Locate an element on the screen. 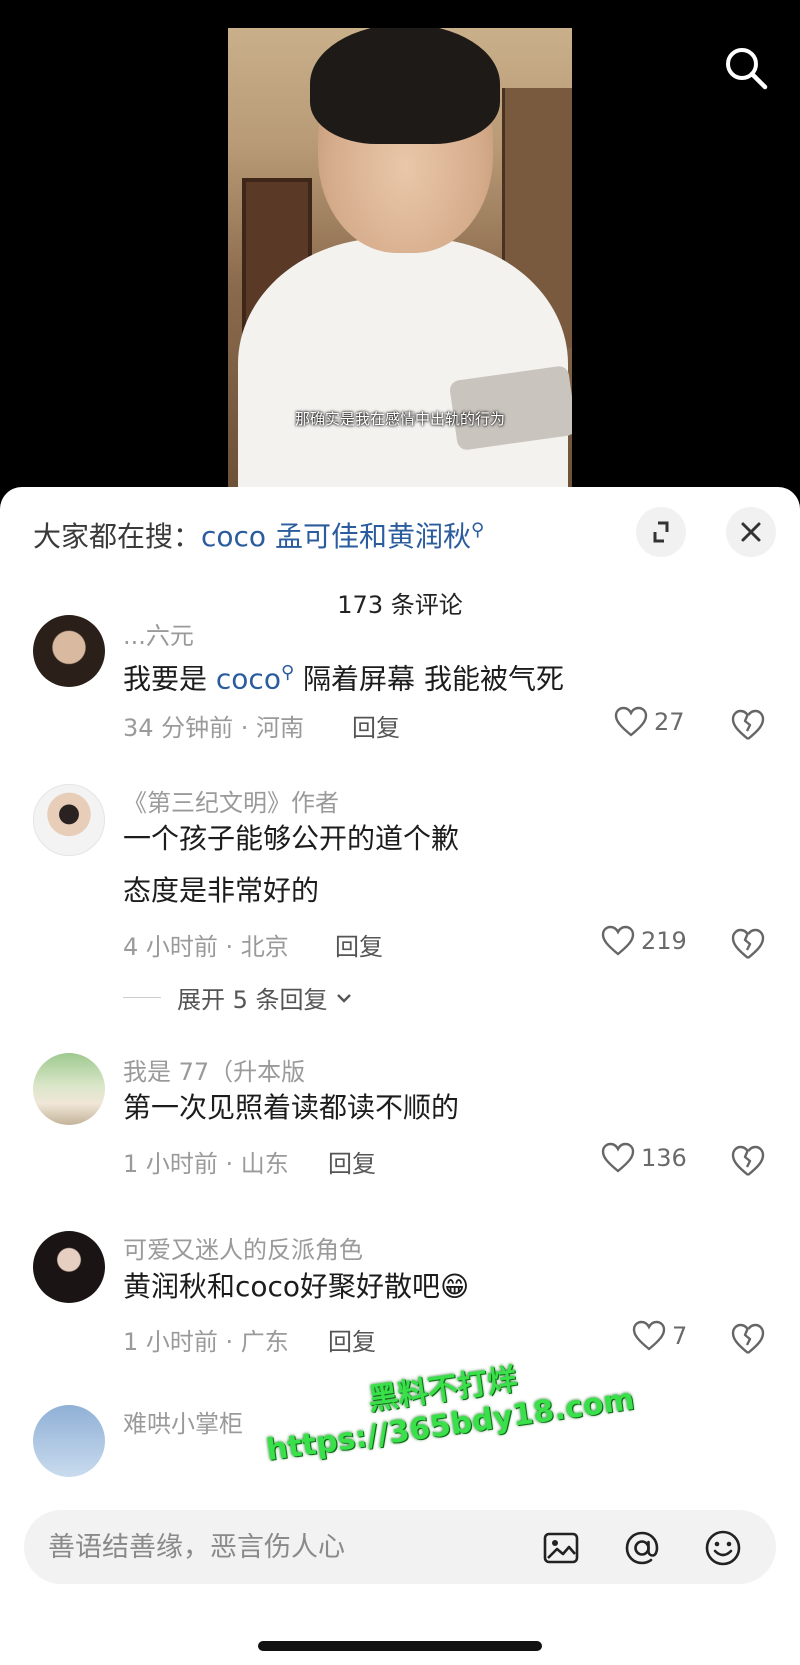 This screenshot has width=800, height=1665. close-sheet-button is located at coordinates (751, 532).